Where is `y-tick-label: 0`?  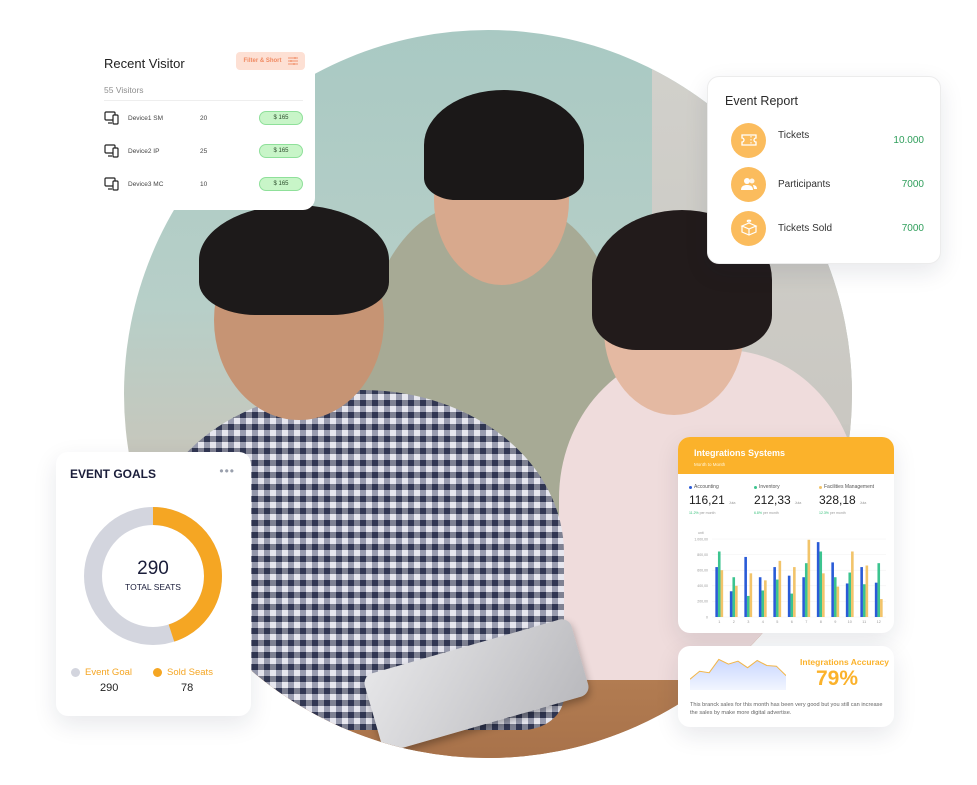 y-tick-label: 0 is located at coordinates (707, 617).